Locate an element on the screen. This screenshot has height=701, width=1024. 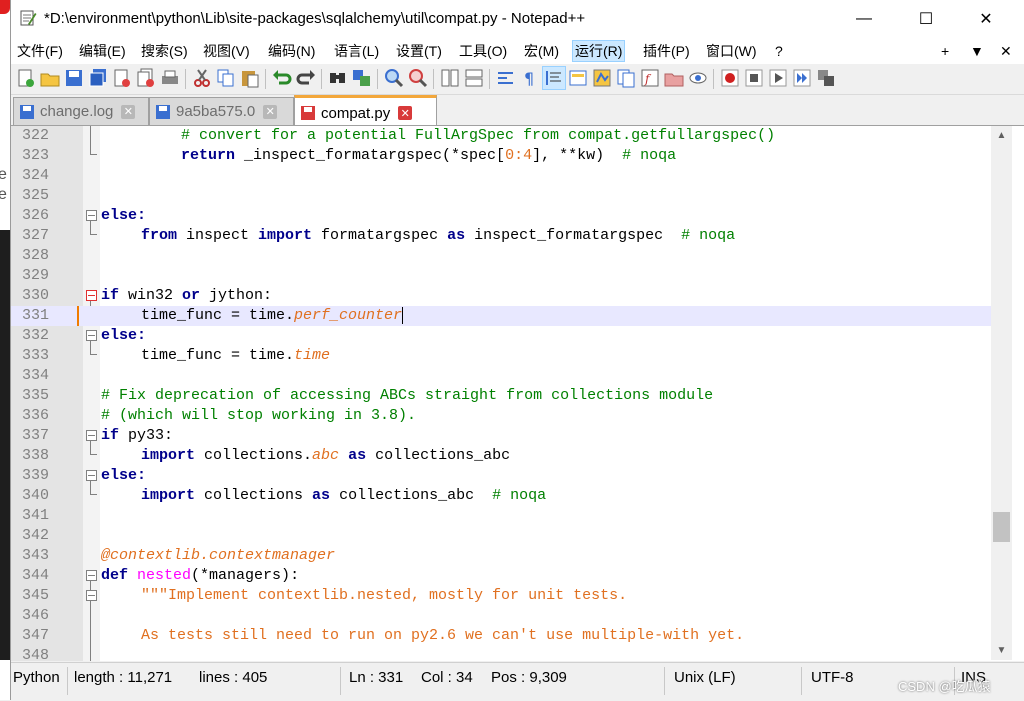
macro-record-icon is located at coordinates (730, 78).